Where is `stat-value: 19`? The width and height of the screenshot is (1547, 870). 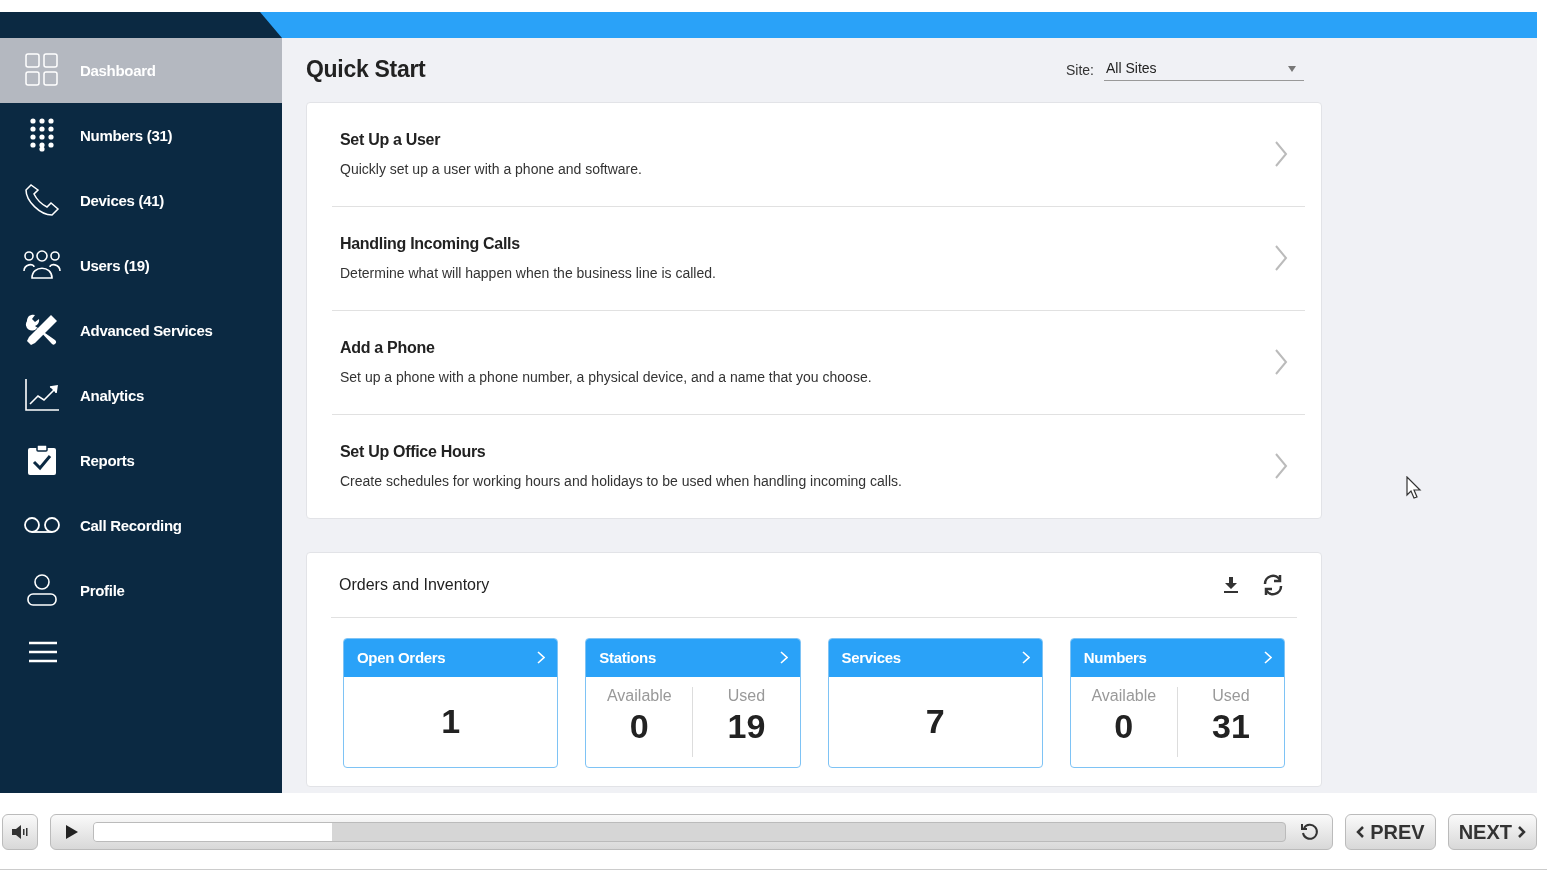 stat-value: 19 is located at coordinates (746, 726).